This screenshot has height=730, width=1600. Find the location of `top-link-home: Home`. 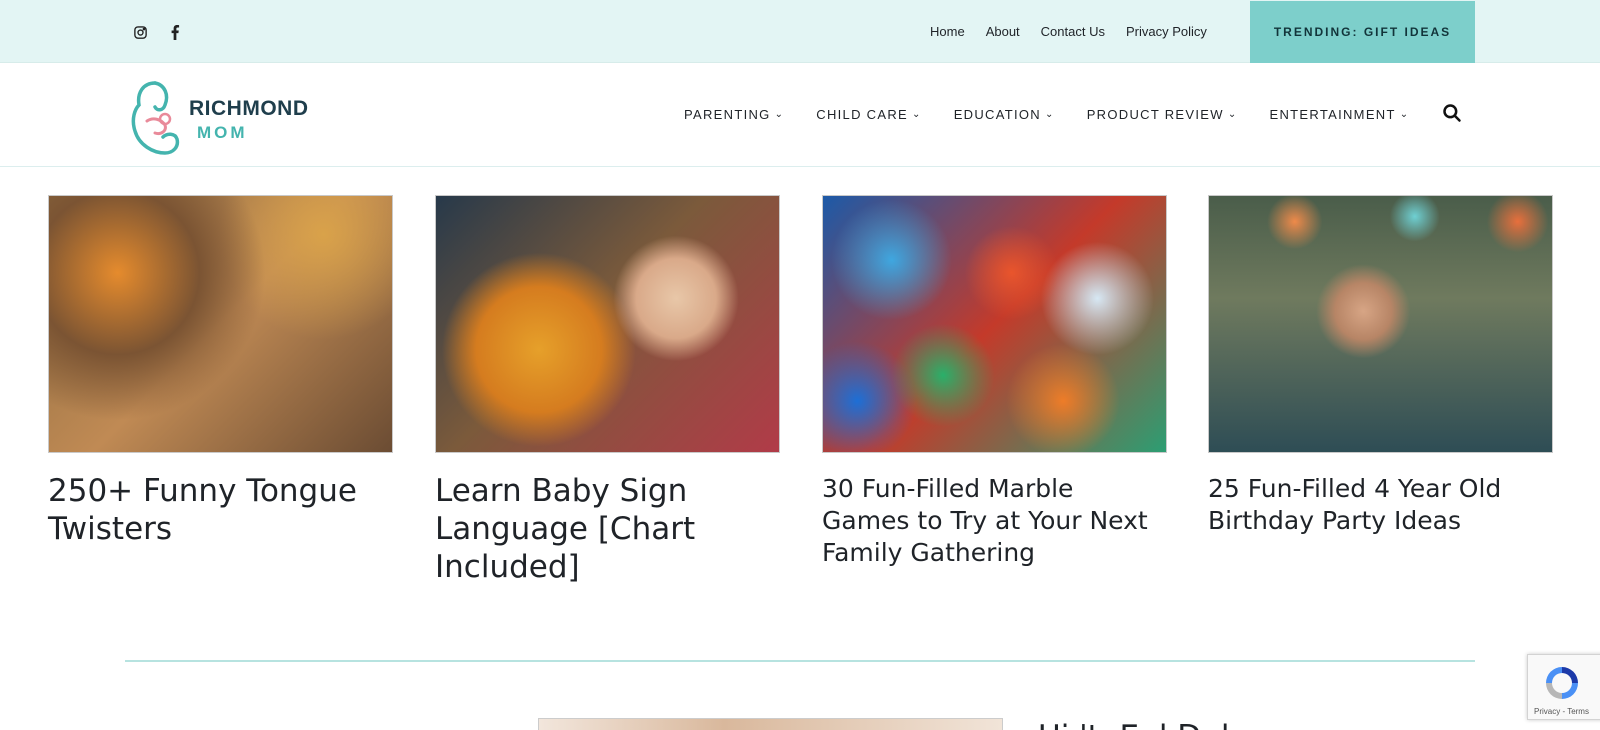

top-link-home: Home is located at coordinates (947, 31).